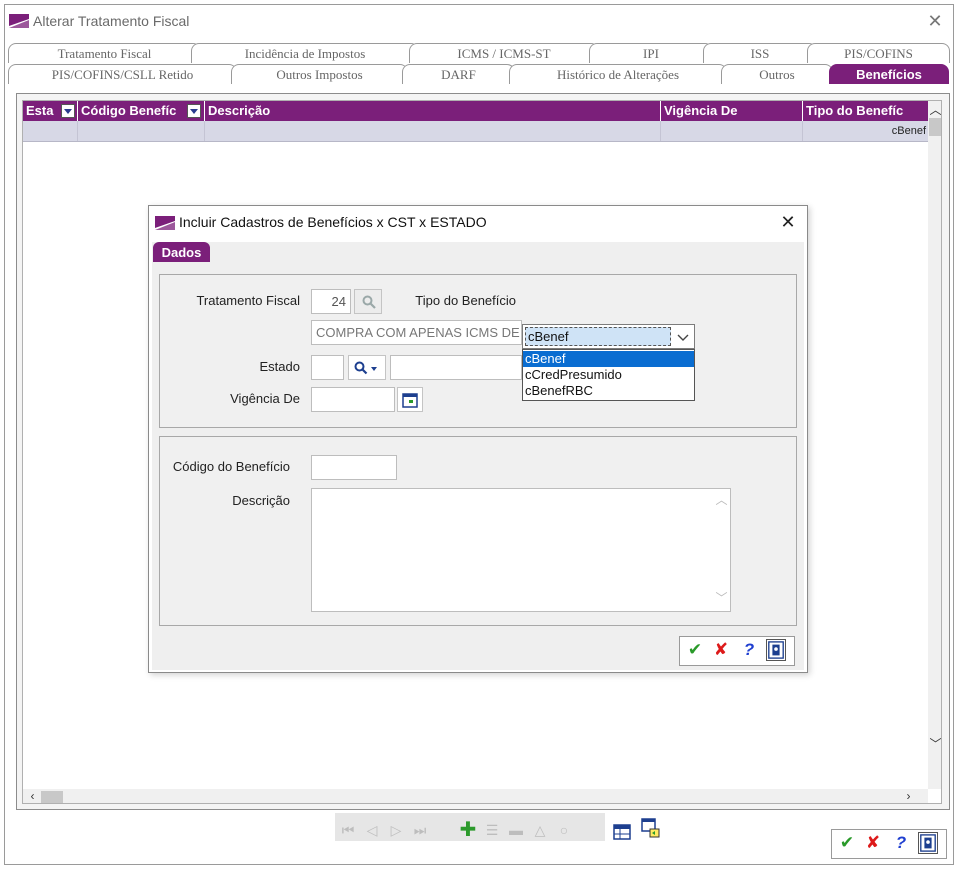  I want to click on tab-ipi: IPI, so click(651, 53).